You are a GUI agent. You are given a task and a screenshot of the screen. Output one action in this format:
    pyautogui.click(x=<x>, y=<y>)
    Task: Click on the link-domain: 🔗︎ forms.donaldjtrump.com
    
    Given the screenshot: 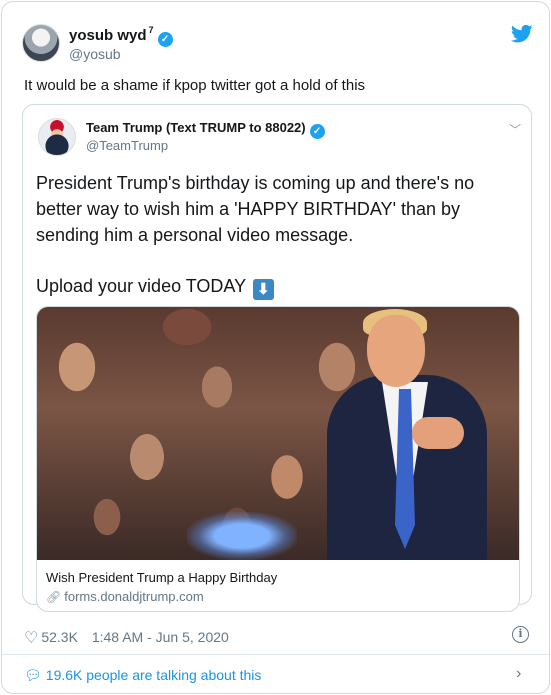 What is the action you would take?
    pyautogui.click(x=125, y=596)
    